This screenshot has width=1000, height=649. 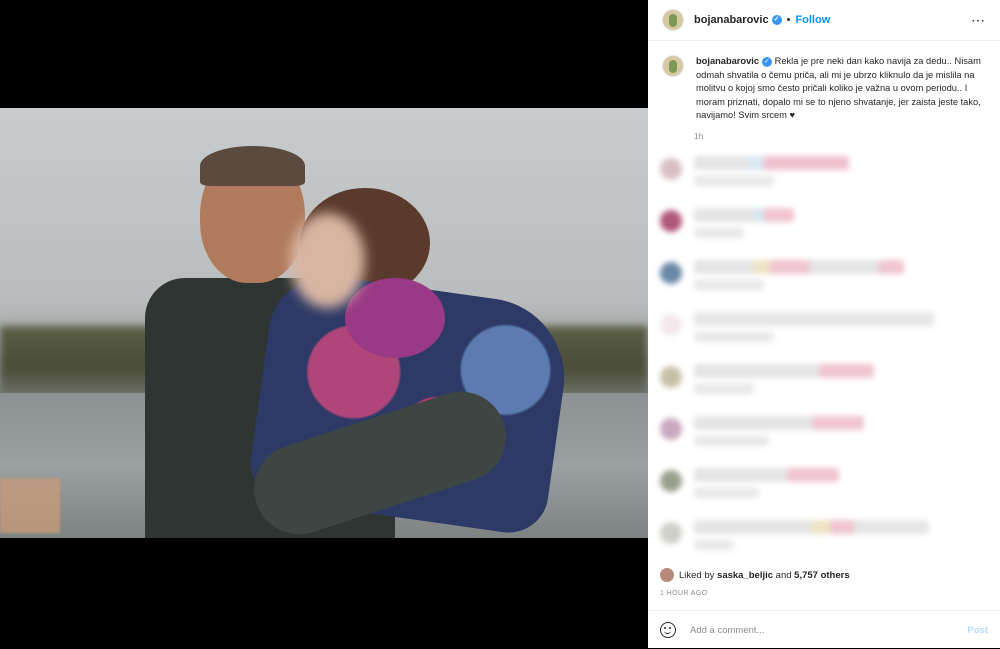 What do you see at coordinates (820, 630) in the screenshot?
I see `comment-input` at bounding box center [820, 630].